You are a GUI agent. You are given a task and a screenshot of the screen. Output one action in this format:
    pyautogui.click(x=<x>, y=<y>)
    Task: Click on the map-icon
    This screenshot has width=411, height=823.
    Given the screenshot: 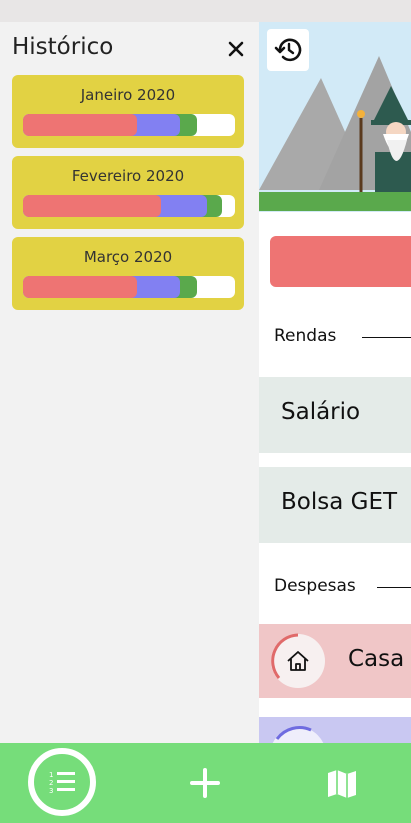 What is the action you would take?
    pyautogui.click(x=342, y=784)
    